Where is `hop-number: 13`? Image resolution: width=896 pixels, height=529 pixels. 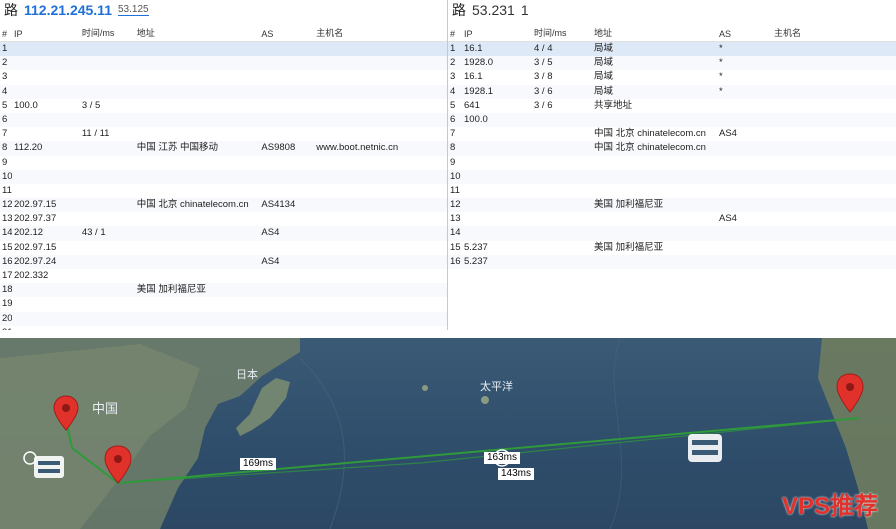 hop-number: 13 is located at coordinates (7, 219).